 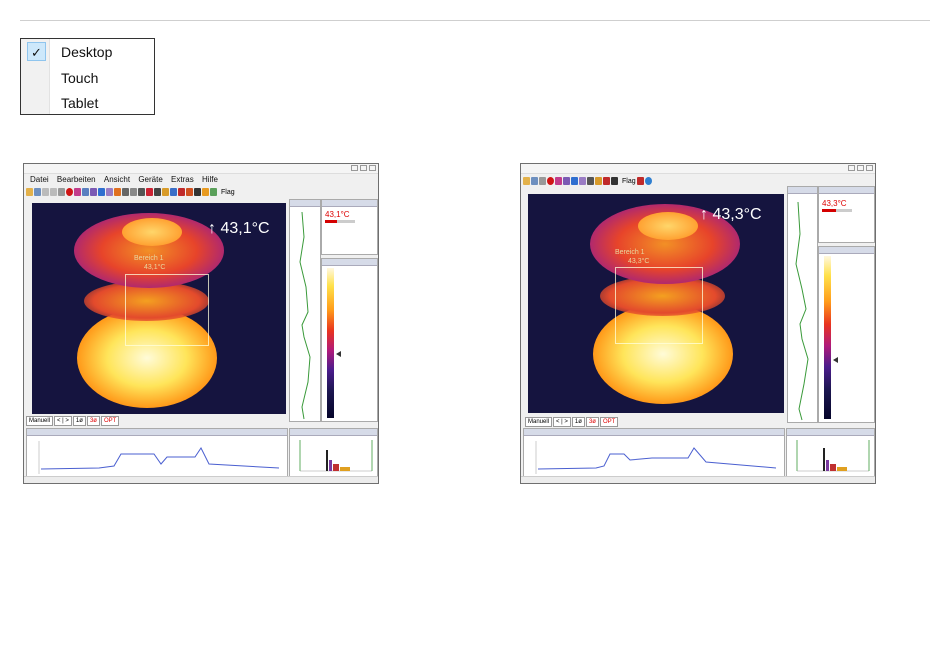 What do you see at coordinates (731, 214) in the screenshot?
I see `max-temperature: ↑ 43,3°C` at bounding box center [731, 214].